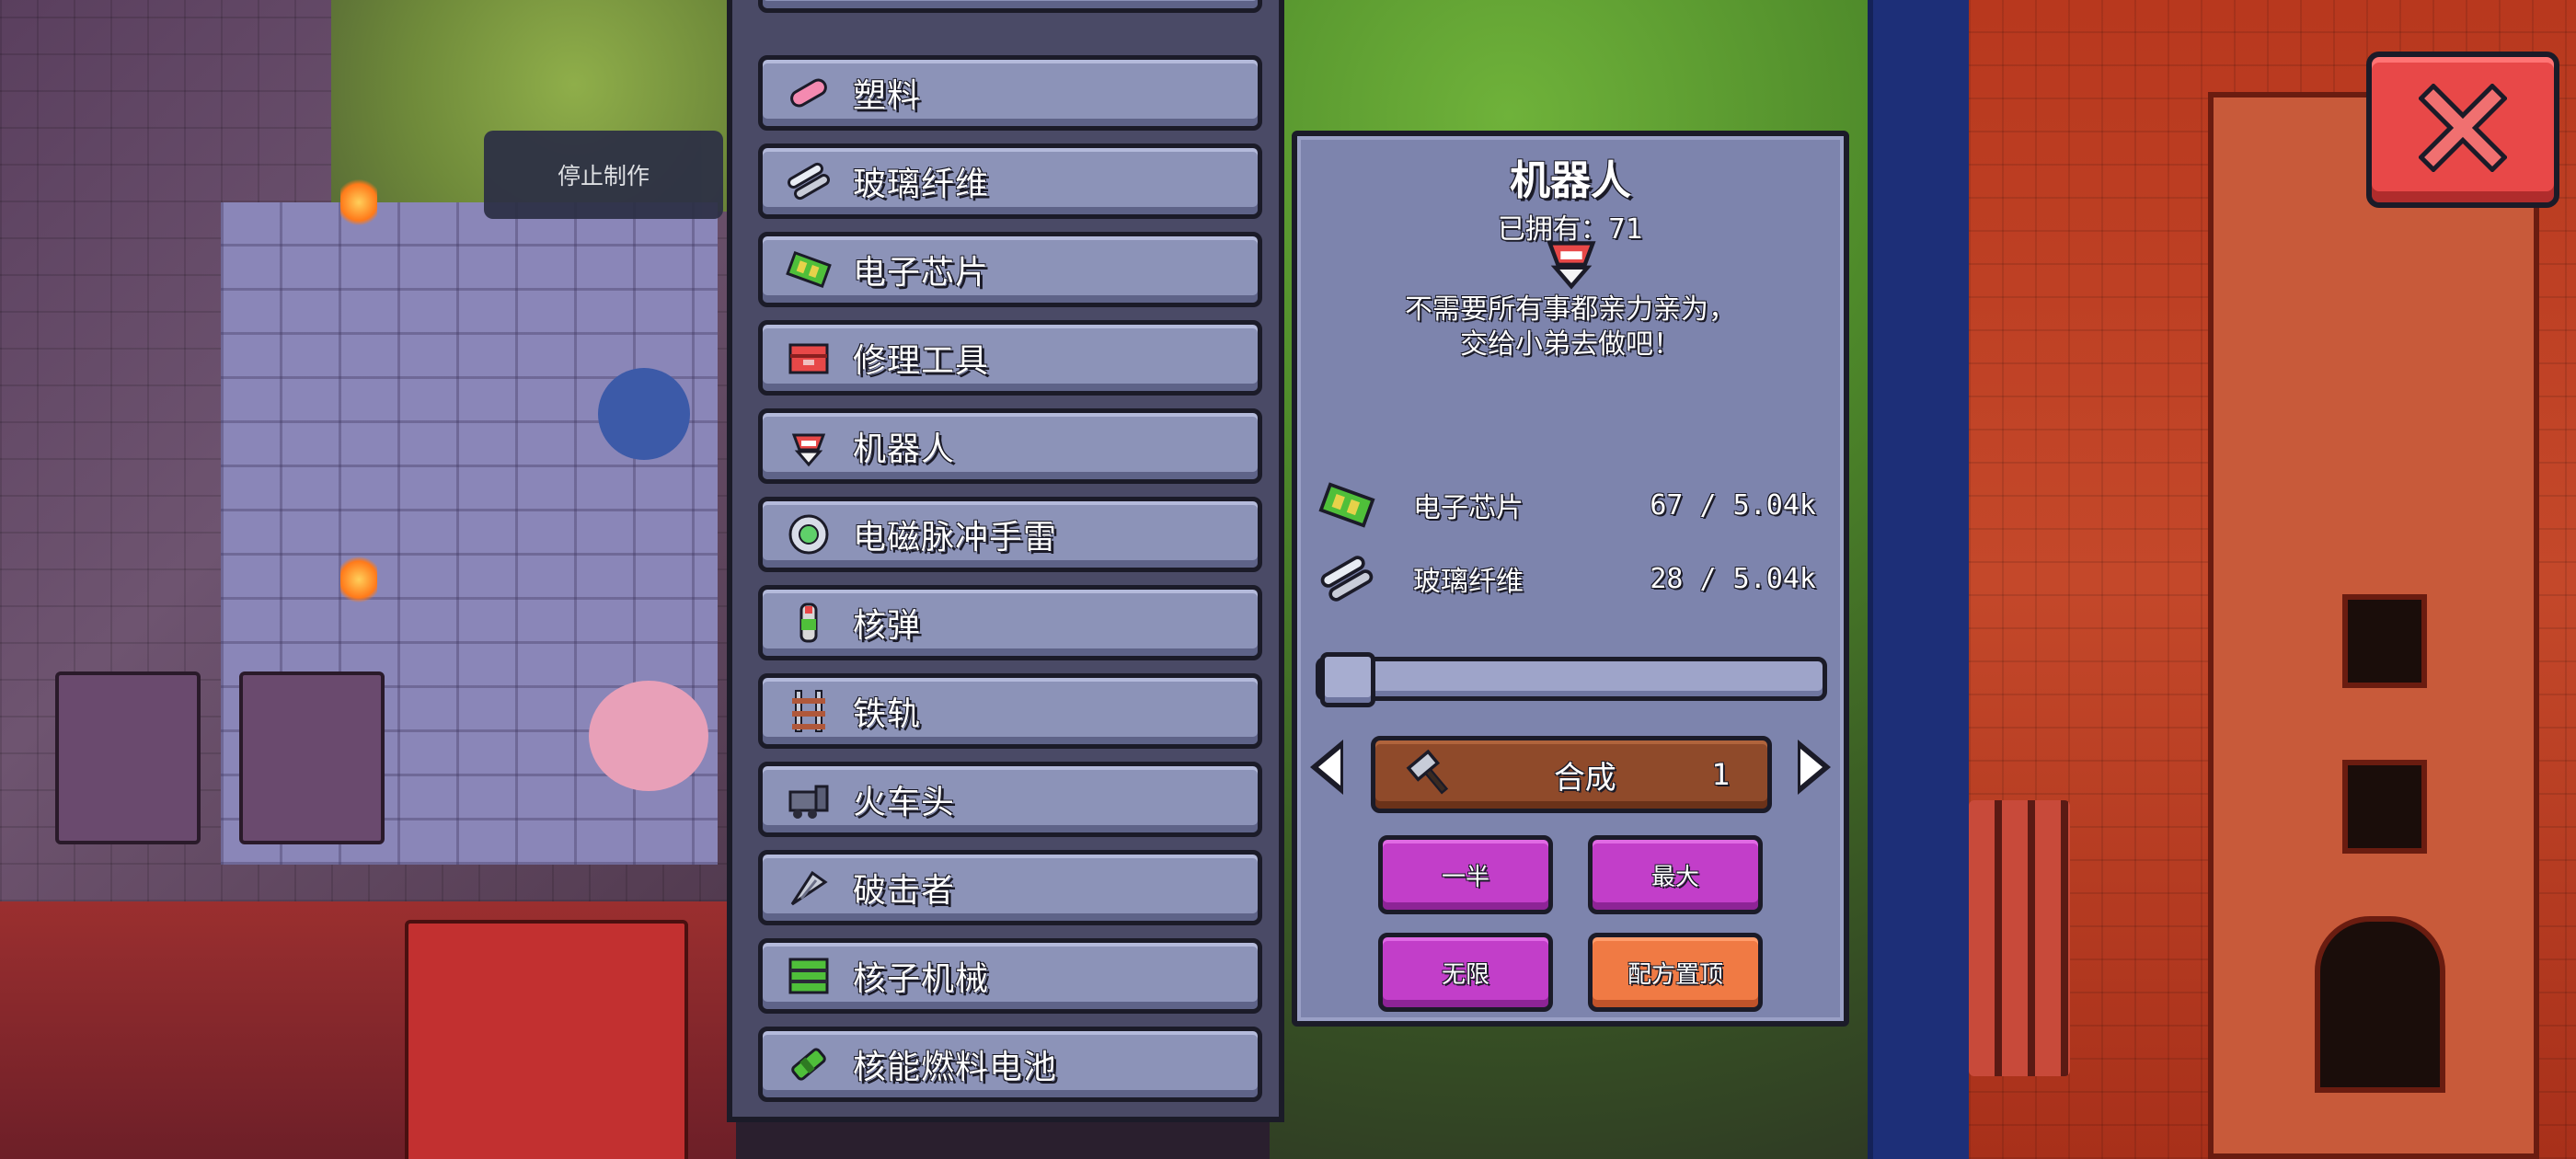 Image resolution: width=2576 pixels, height=1159 pixels. I want to click on half-label: 一半, so click(1465, 877).